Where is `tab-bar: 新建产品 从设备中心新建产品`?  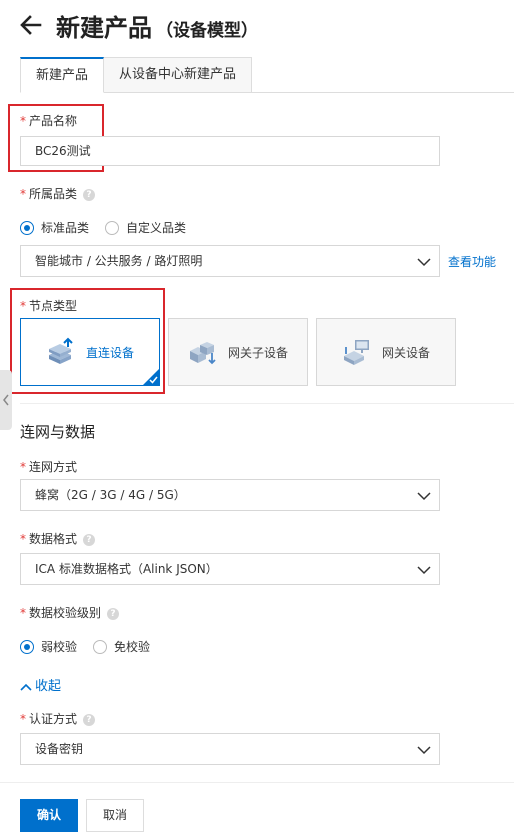 tab-bar: 新建产品 从设备中心新建产品 is located at coordinates (136, 75).